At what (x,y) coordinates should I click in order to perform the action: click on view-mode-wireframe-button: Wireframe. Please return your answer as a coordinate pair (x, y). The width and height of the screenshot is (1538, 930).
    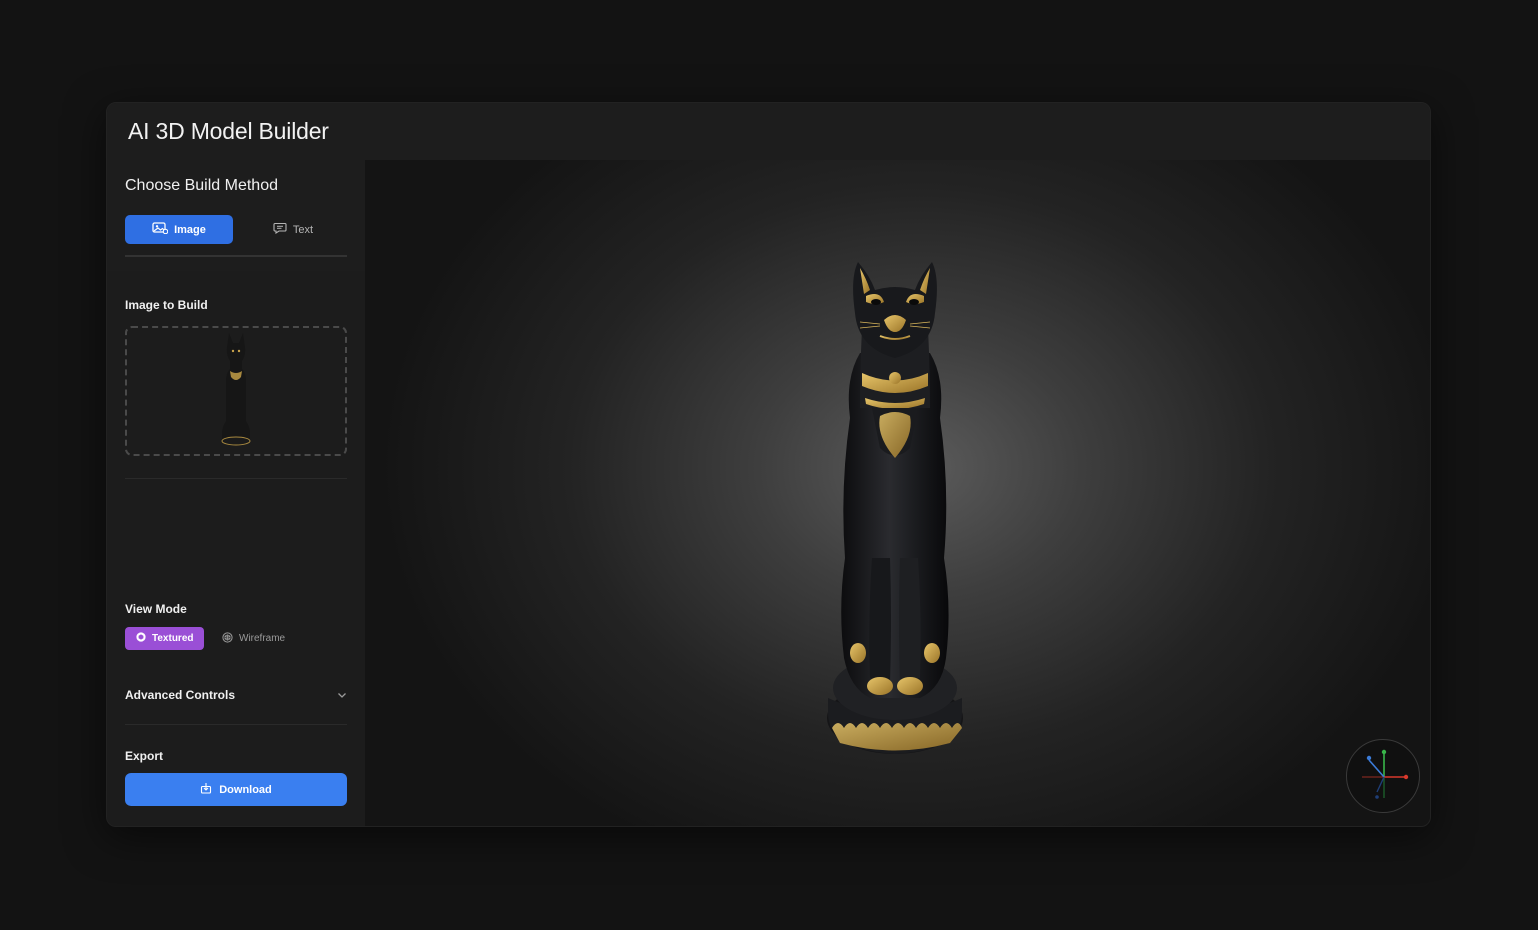
    Looking at the image, I should click on (253, 638).